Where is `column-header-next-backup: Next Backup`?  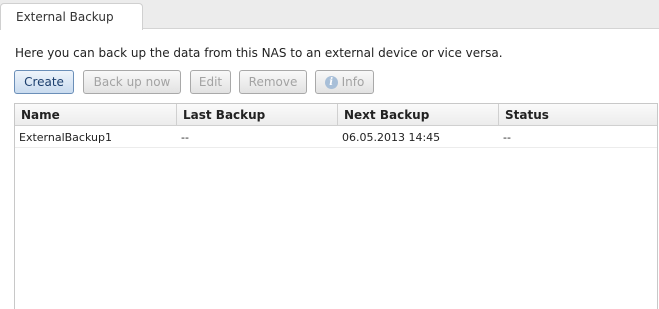 column-header-next-backup: Next Backup is located at coordinates (418, 114).